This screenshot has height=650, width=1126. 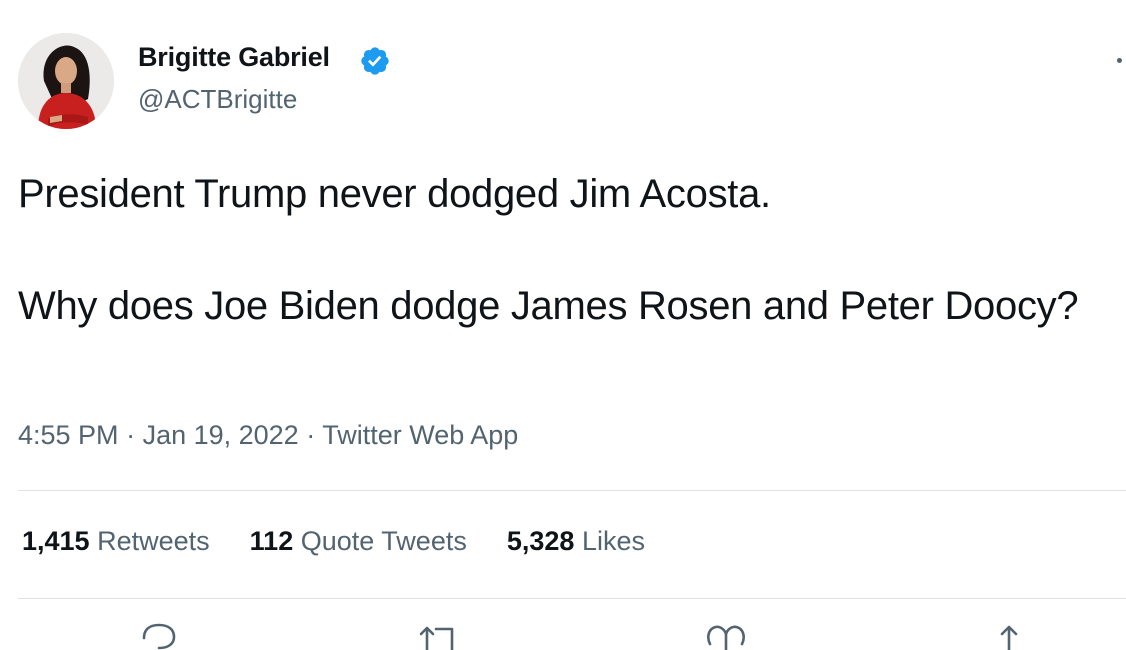 I want to click on stat-value: 1,415, so click(x=56, y=541).